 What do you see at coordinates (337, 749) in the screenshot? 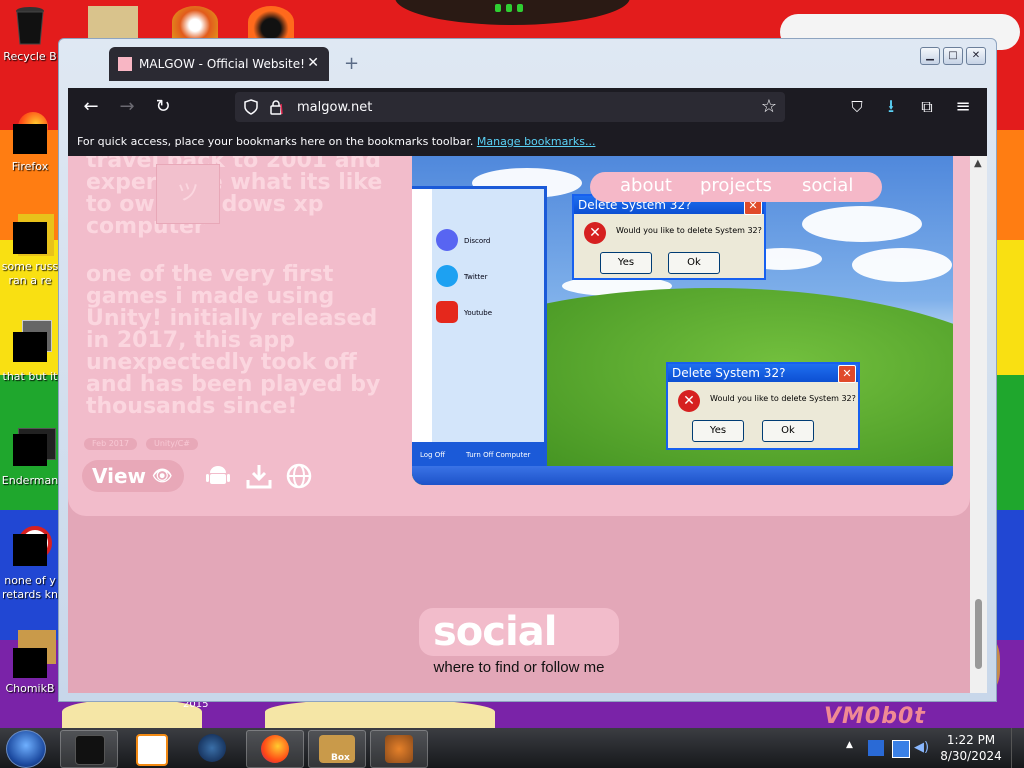
I see `taskbar-app-box: Box` at bounding box center [337, 749].